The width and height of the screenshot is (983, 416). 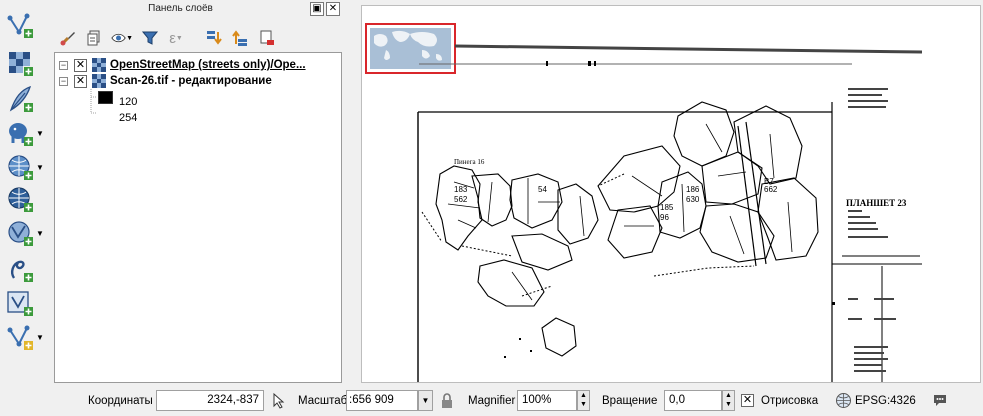 What do you see at coordinates (27, 25) in the screenshot?
I see `new-vector-layer-button` at bounding box center [27, 25].